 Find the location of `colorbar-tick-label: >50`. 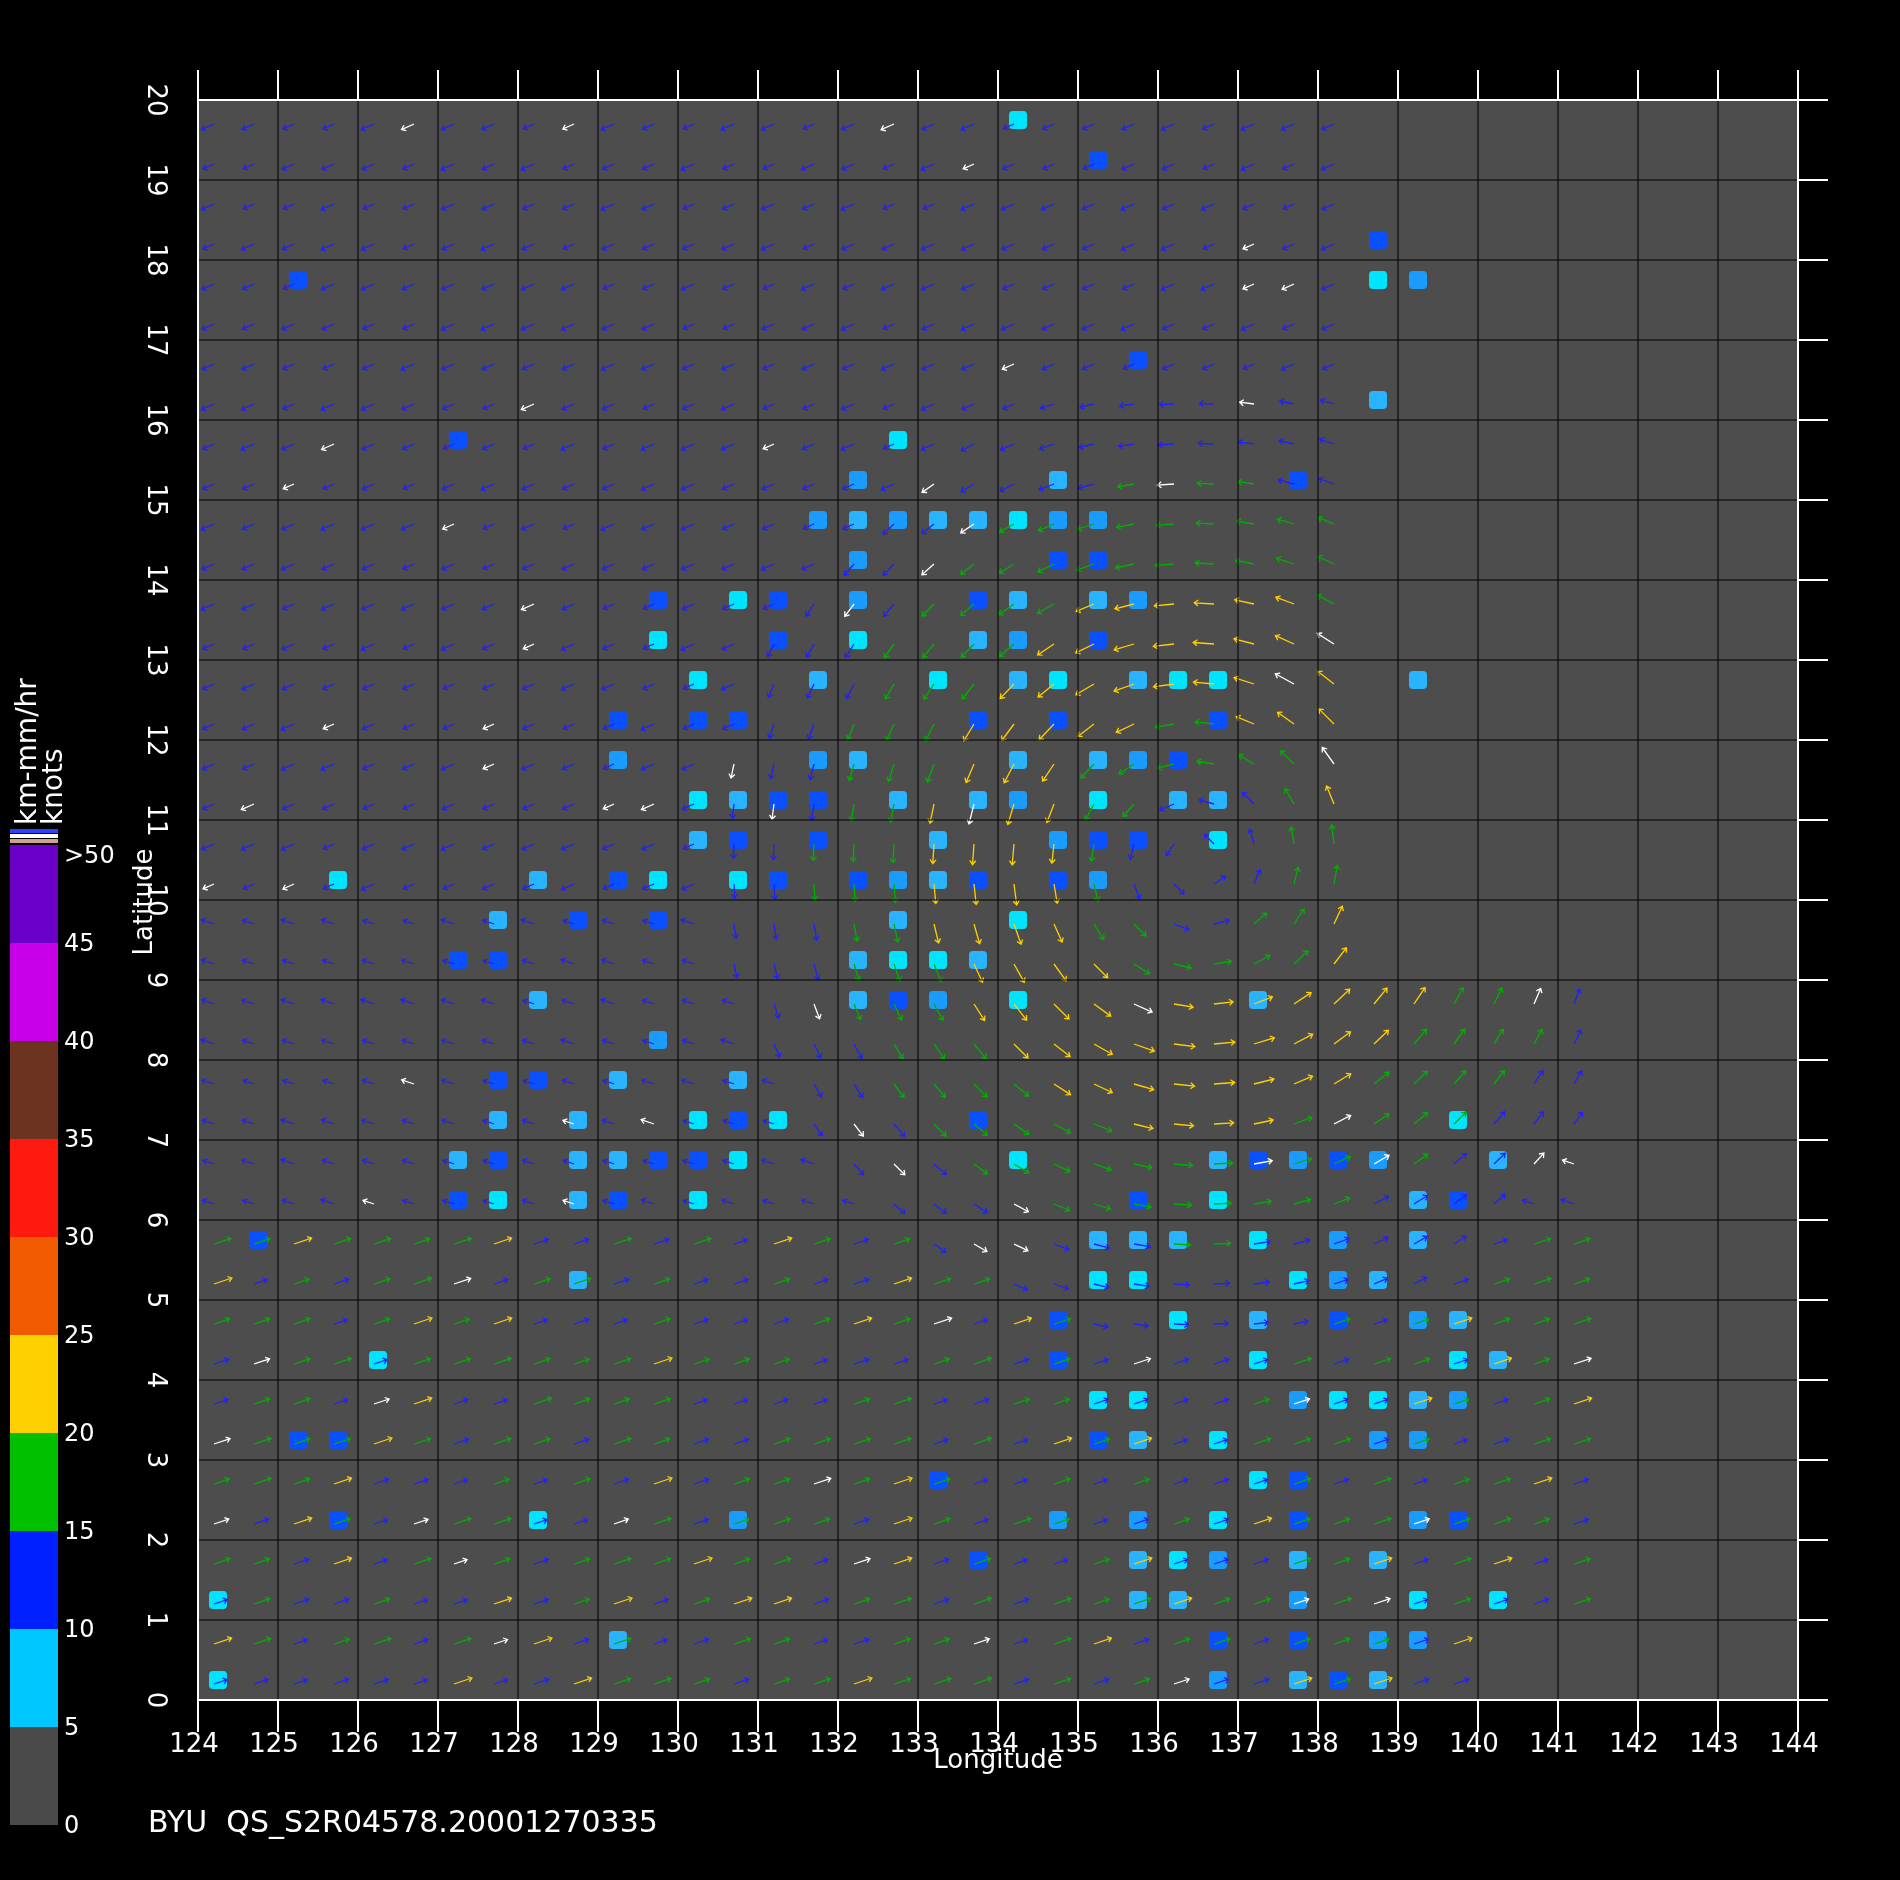

colorbar-tick-label: >50 is located at coordinates (89, 855).